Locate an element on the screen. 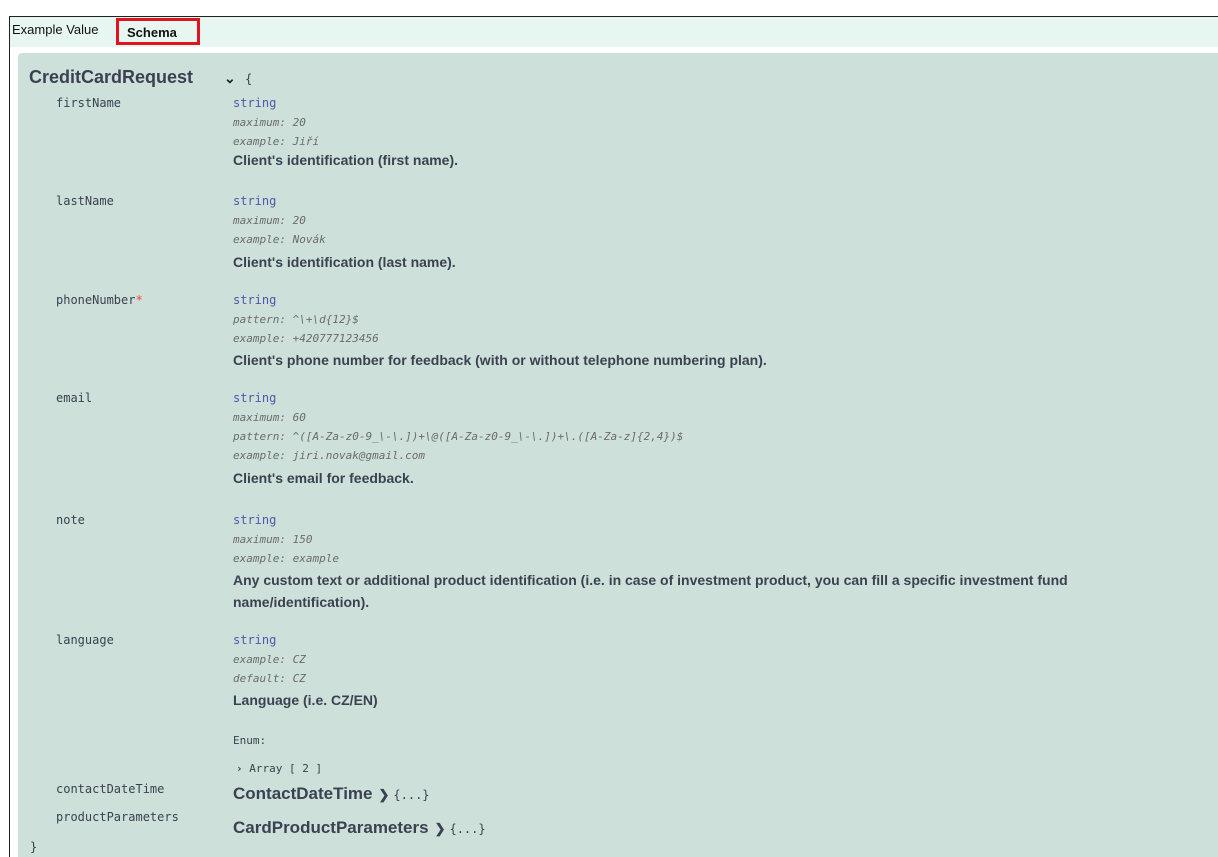 The height and width of the screenshot is (857, 1218). prop-description: Language (i.e. CZ/EN) is located at coordinates (305, 700).